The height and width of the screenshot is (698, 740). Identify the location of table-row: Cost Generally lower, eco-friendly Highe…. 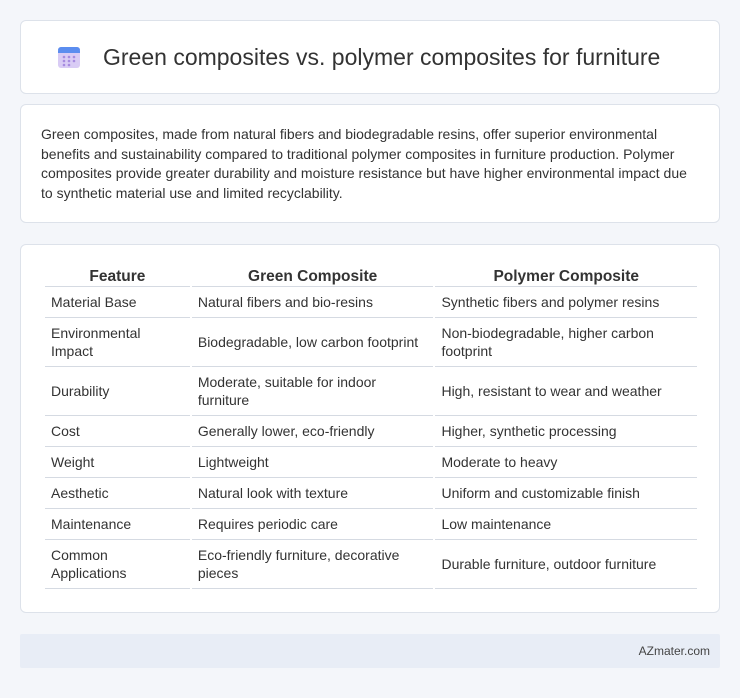
(371, 431).